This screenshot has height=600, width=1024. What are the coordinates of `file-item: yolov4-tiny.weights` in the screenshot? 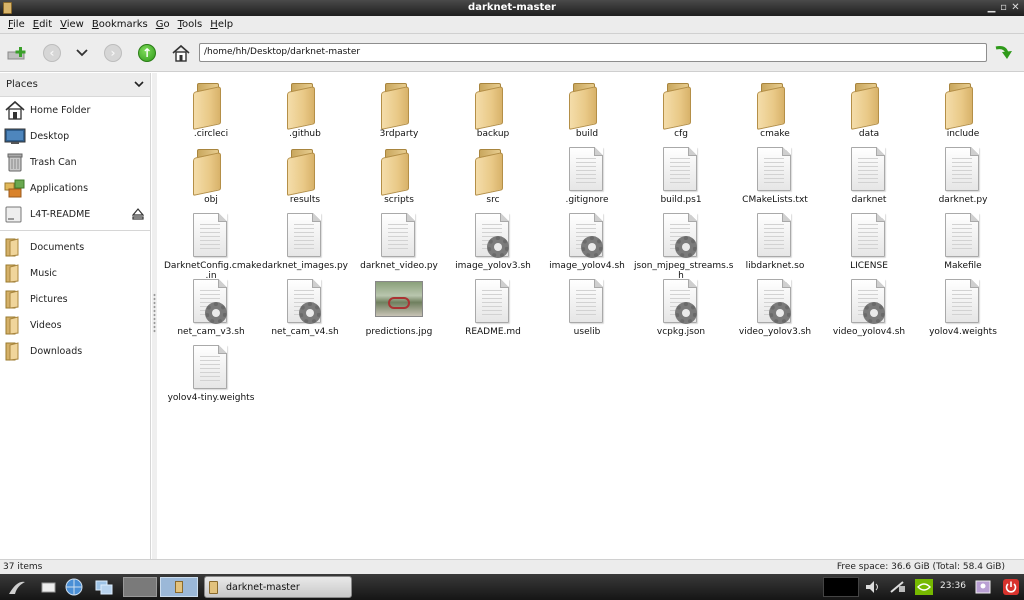 It's located at (211, 373).